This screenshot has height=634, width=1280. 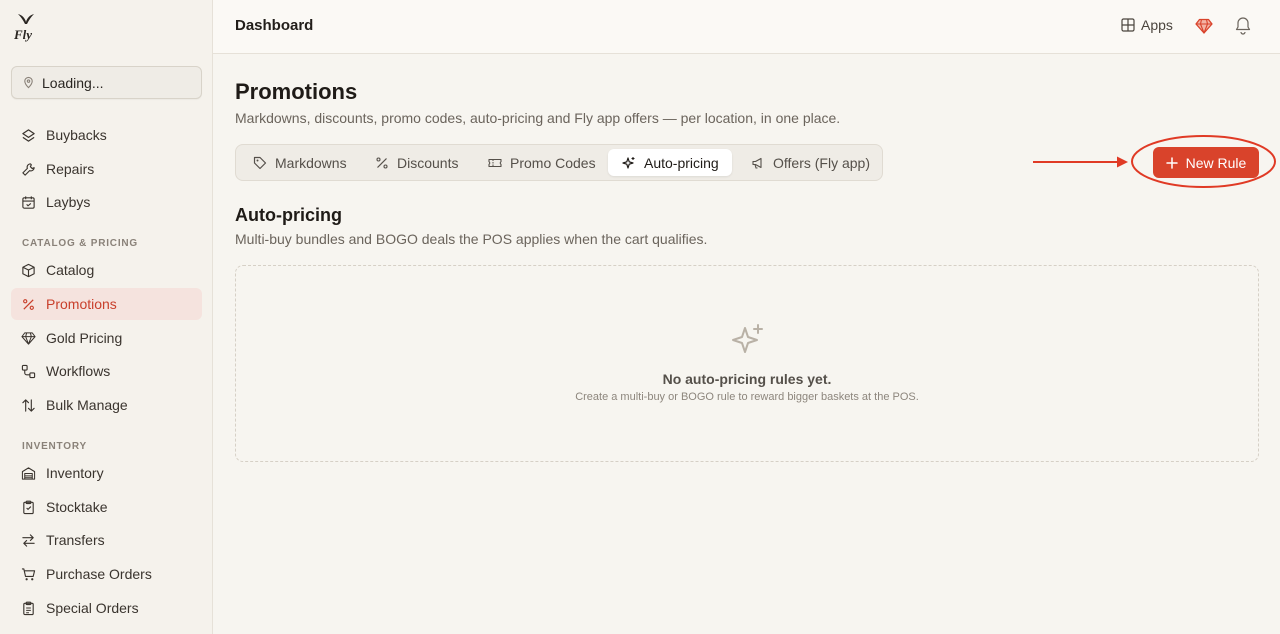 I want to click on sidebar-item-promotions: Promotions, so click(x=106, y=304).